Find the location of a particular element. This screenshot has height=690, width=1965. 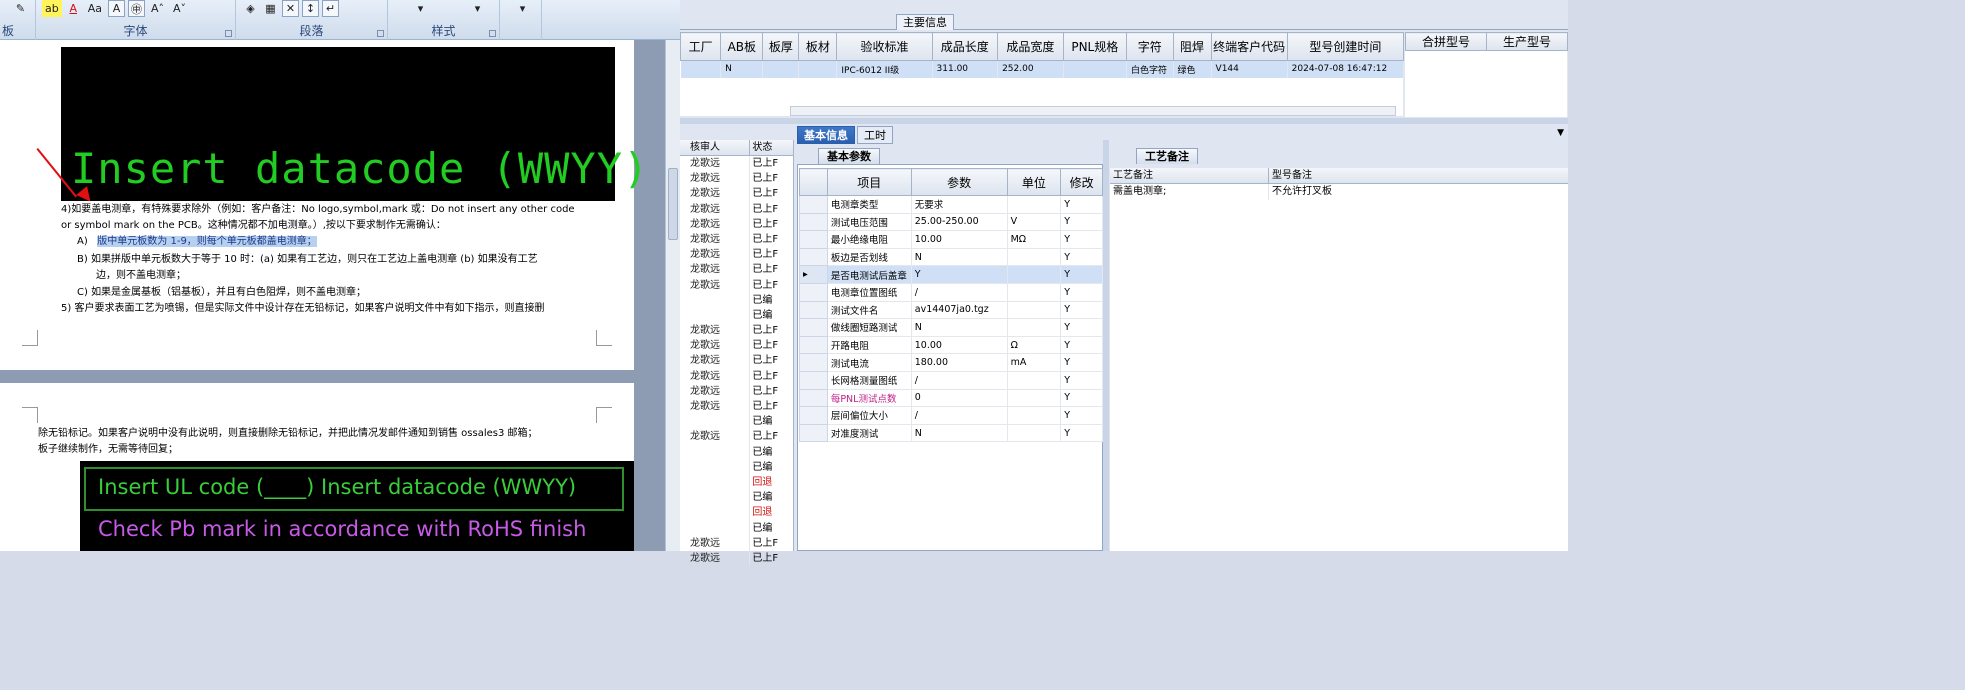

table-row: ▸ 是否电测试后盖章 Y Y is located at coordinates (951, 274).